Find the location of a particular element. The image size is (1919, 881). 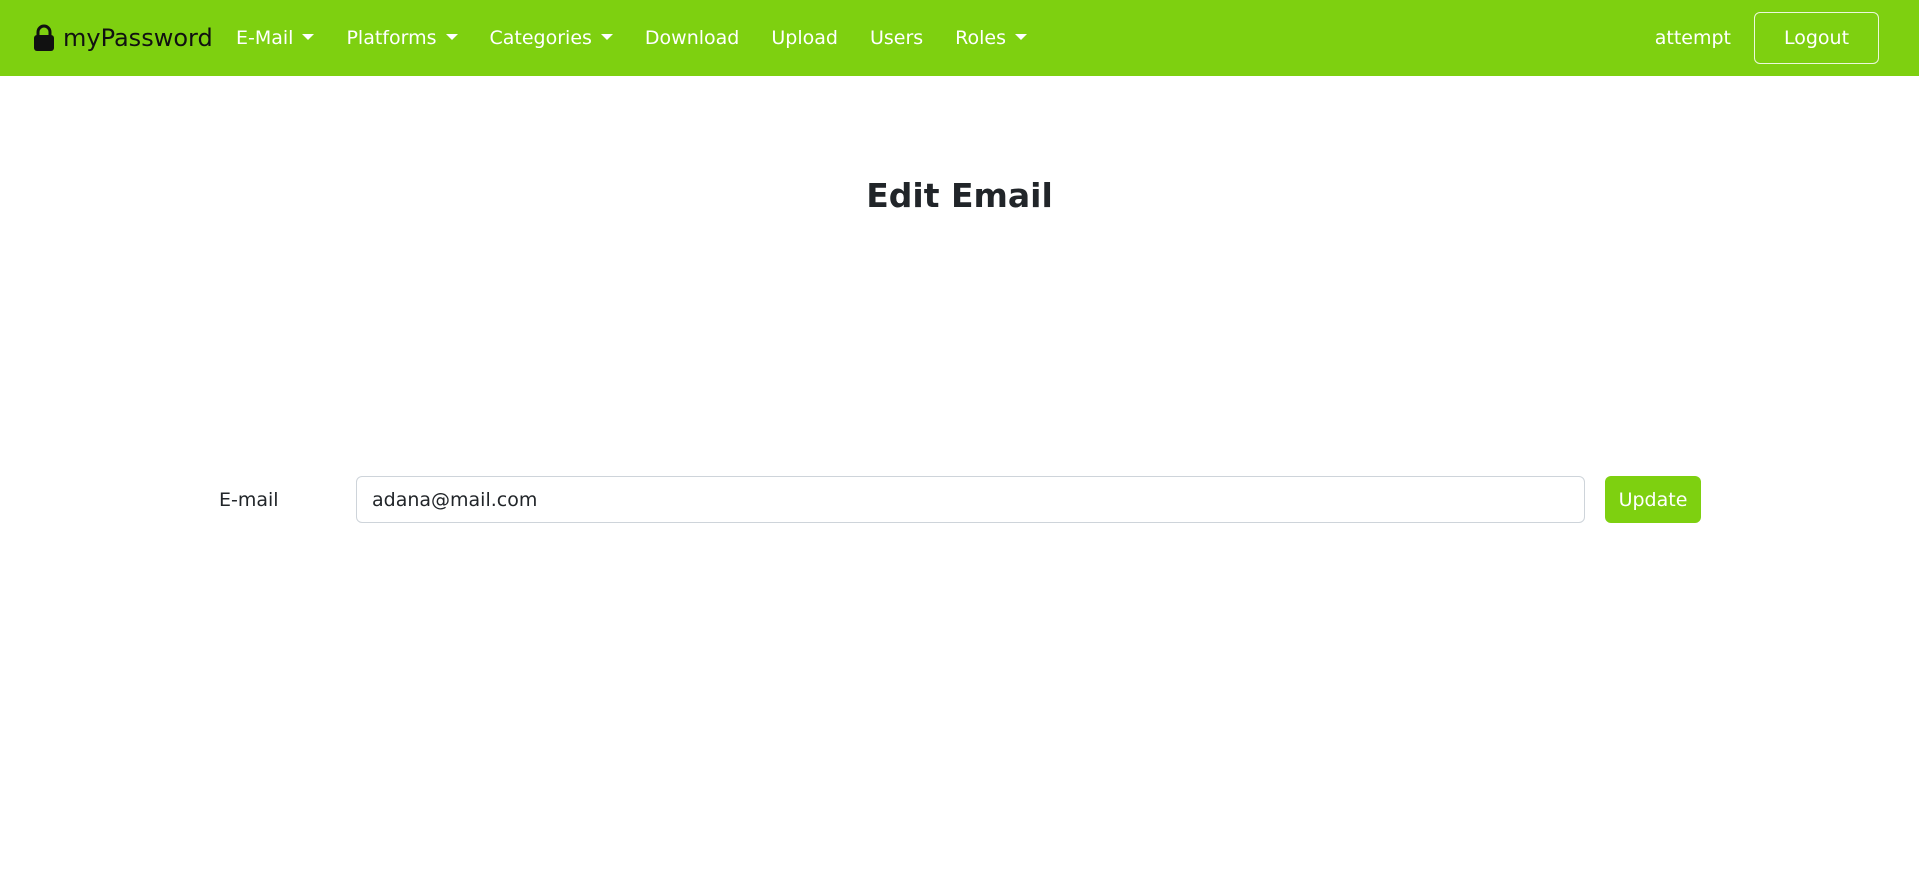

nav-download-link: Download is located at coordinates (692, 38).